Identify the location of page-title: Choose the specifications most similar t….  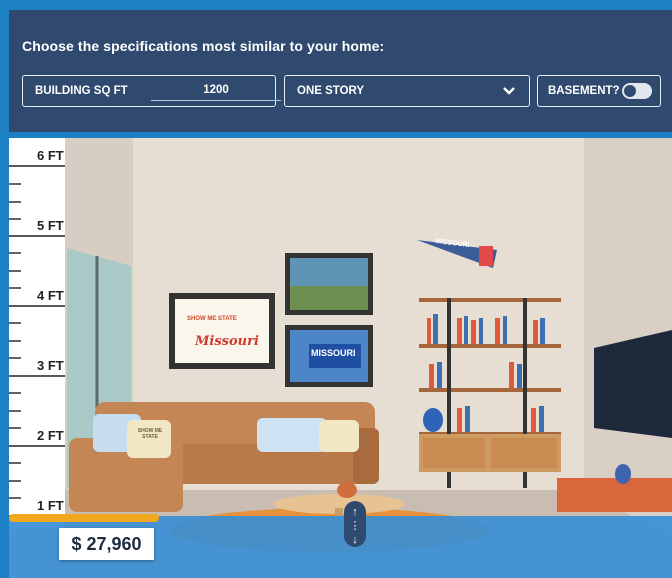
(203, 46).